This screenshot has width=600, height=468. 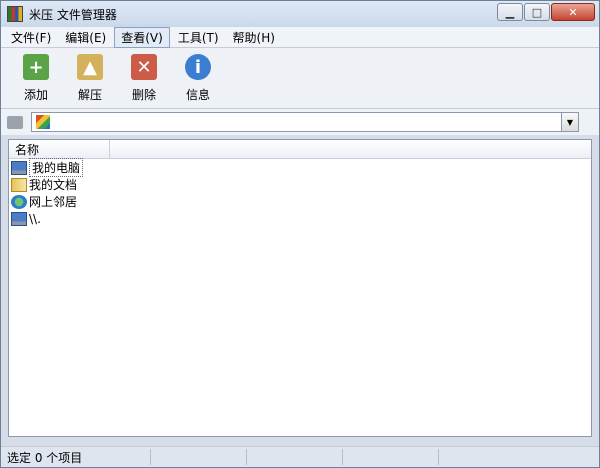 What do you see at coordinates (510, 12) in the screenshot?
I see `minimize-button: ▁` at bounding box center [510, 12].